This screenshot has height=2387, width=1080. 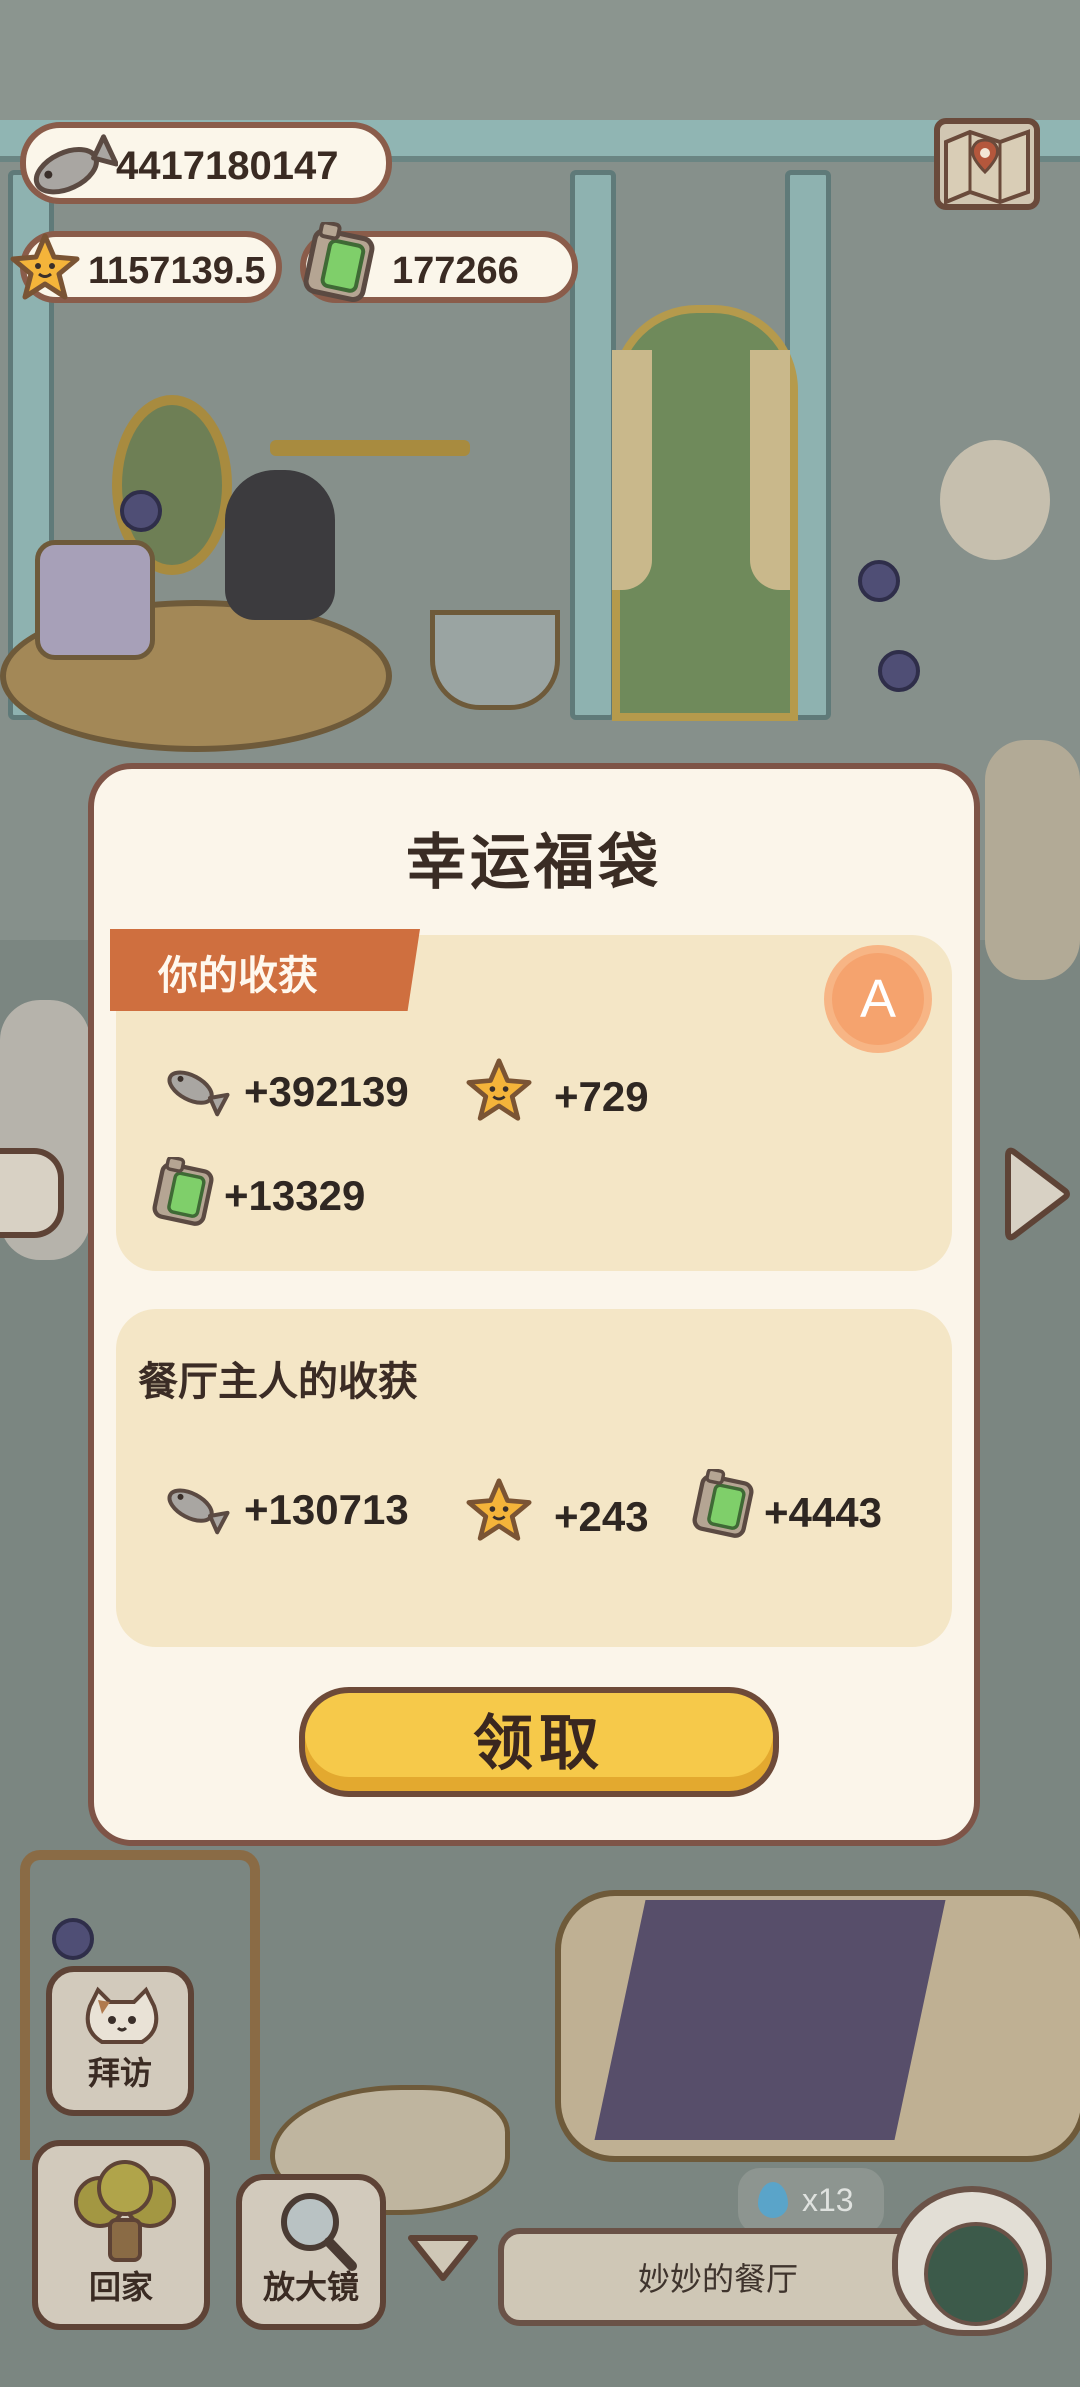 I want to click on visit-button: 拜访, so click(x=120, y=2041).